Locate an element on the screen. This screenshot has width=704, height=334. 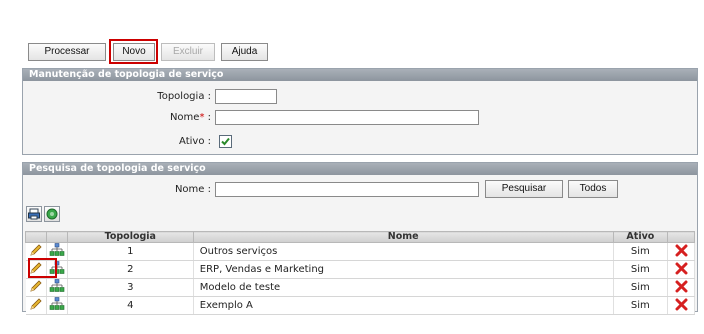
maintenance-title: Manutenção de topologia de serviço is located at coordinates (360, 75).